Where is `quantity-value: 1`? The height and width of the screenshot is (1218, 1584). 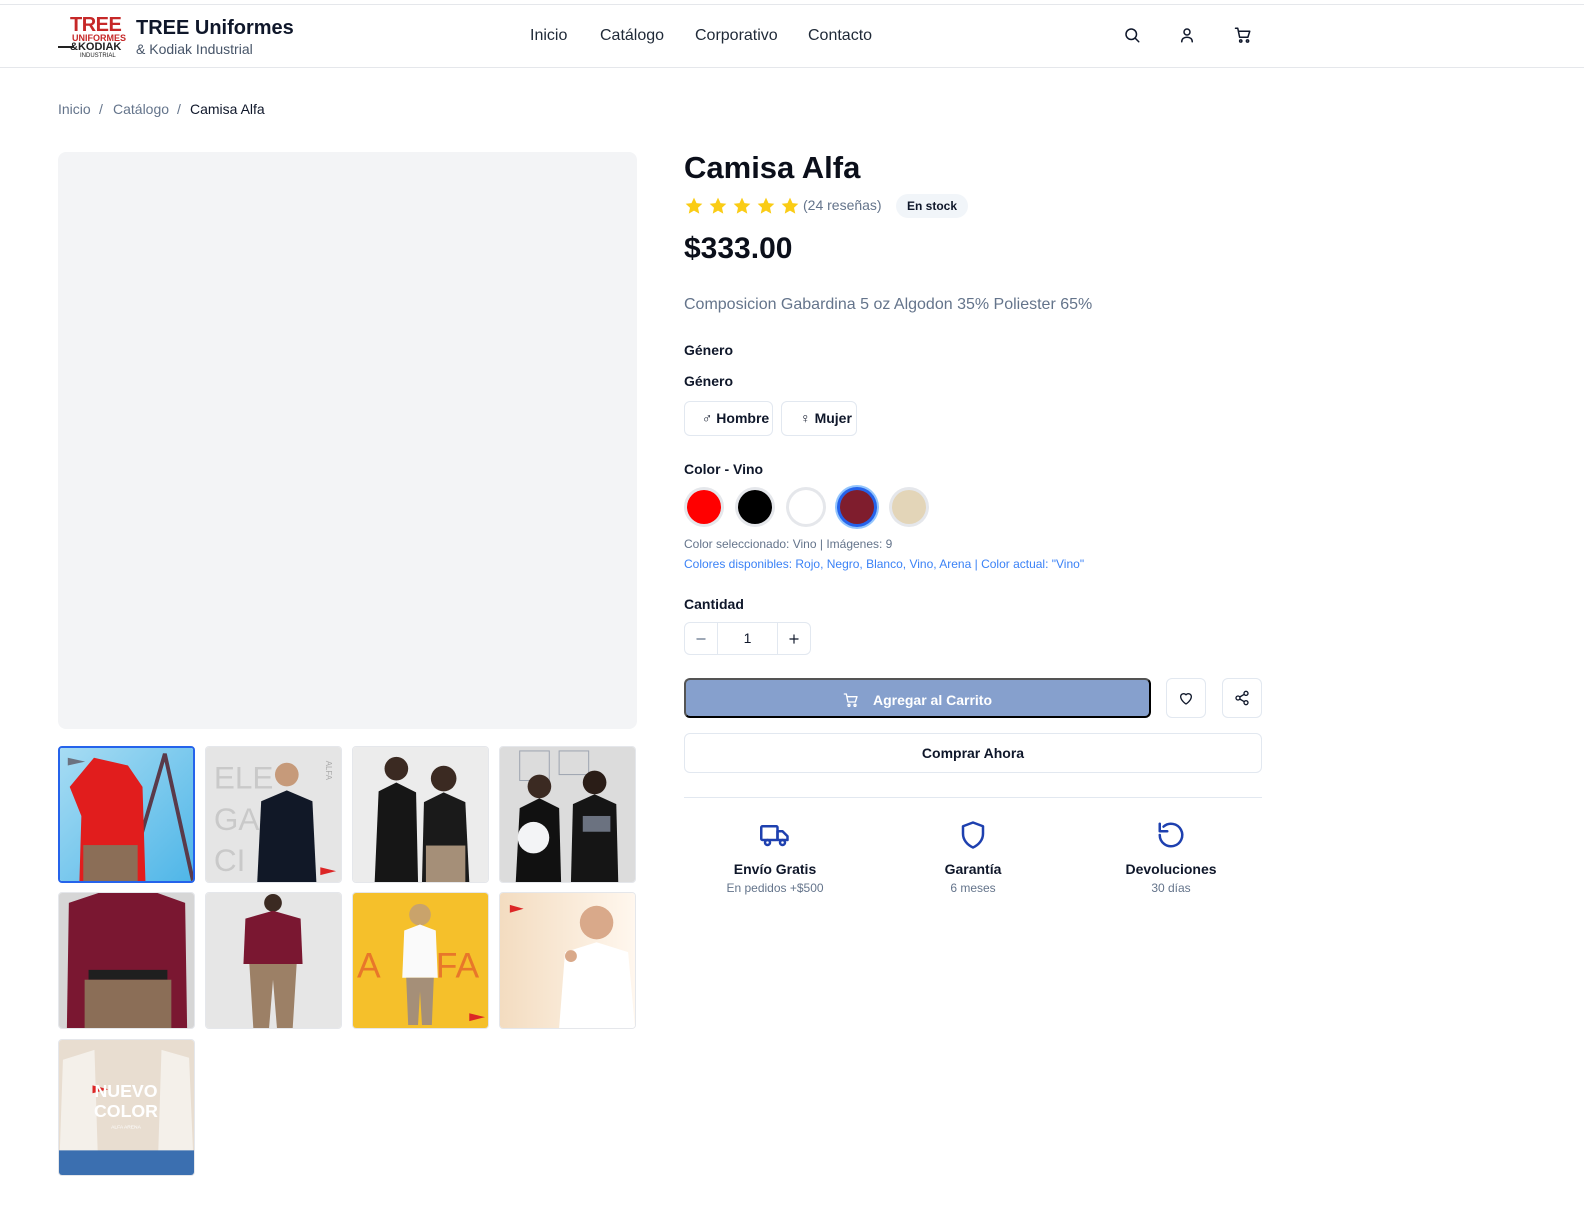
quantity-value: 1 is located at coordinates (747, 638).